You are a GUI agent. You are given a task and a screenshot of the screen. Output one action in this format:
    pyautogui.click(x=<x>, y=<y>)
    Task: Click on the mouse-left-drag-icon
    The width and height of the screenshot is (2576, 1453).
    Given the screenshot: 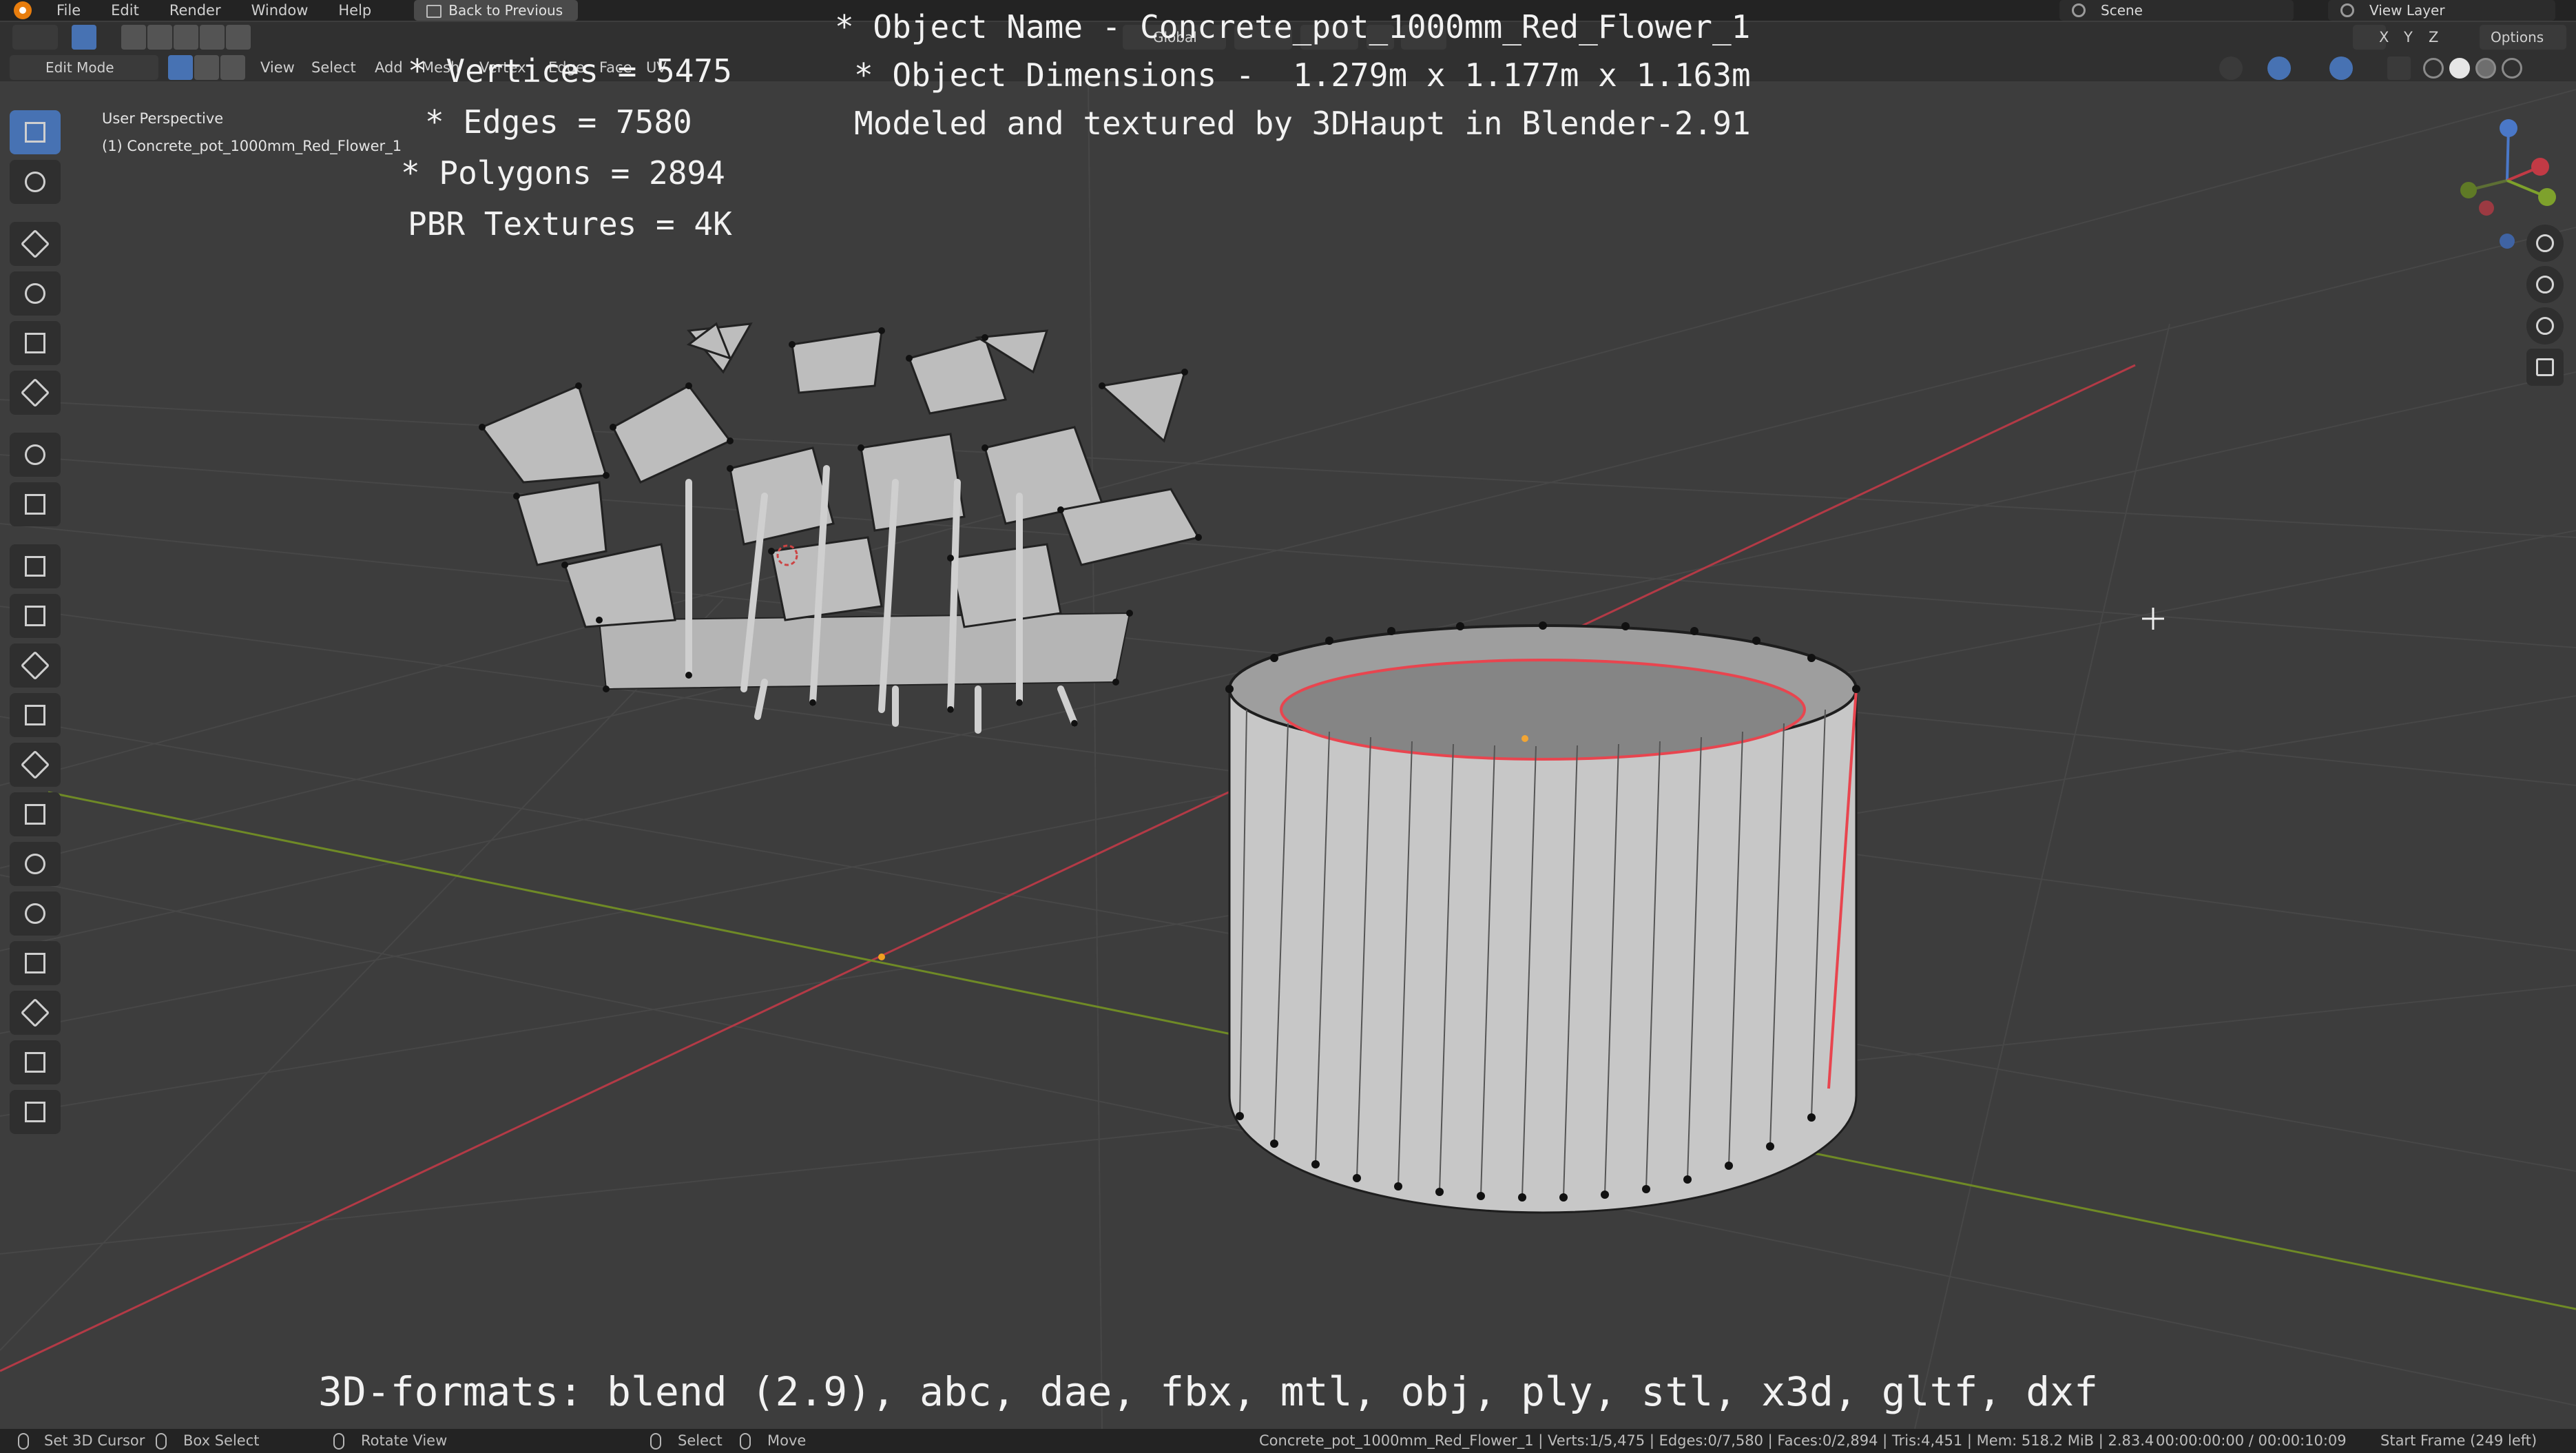 What is the action you would take?
    pyautogui.click(x=161, y=1441)
    